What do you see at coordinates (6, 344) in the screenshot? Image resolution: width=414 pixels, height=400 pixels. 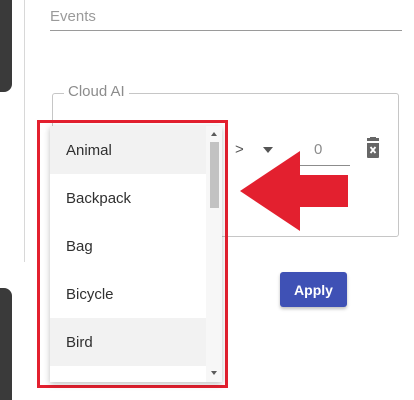 I see `left-window-edge-lower` at bounding box center [6, 344].